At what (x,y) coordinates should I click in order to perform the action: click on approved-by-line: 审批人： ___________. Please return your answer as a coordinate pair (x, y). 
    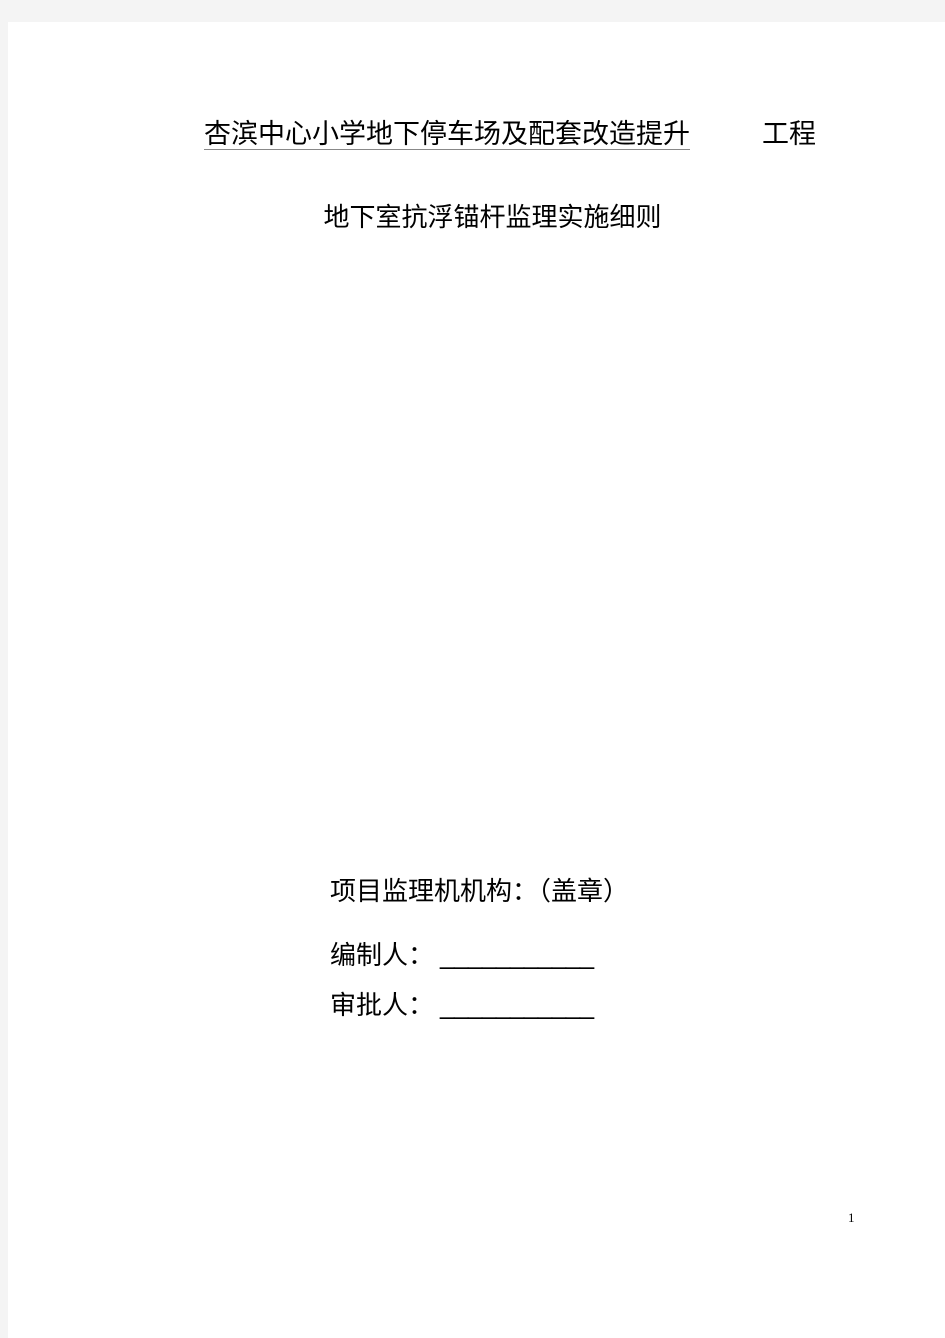
    Looking at the image, I should click on (590, 1005).